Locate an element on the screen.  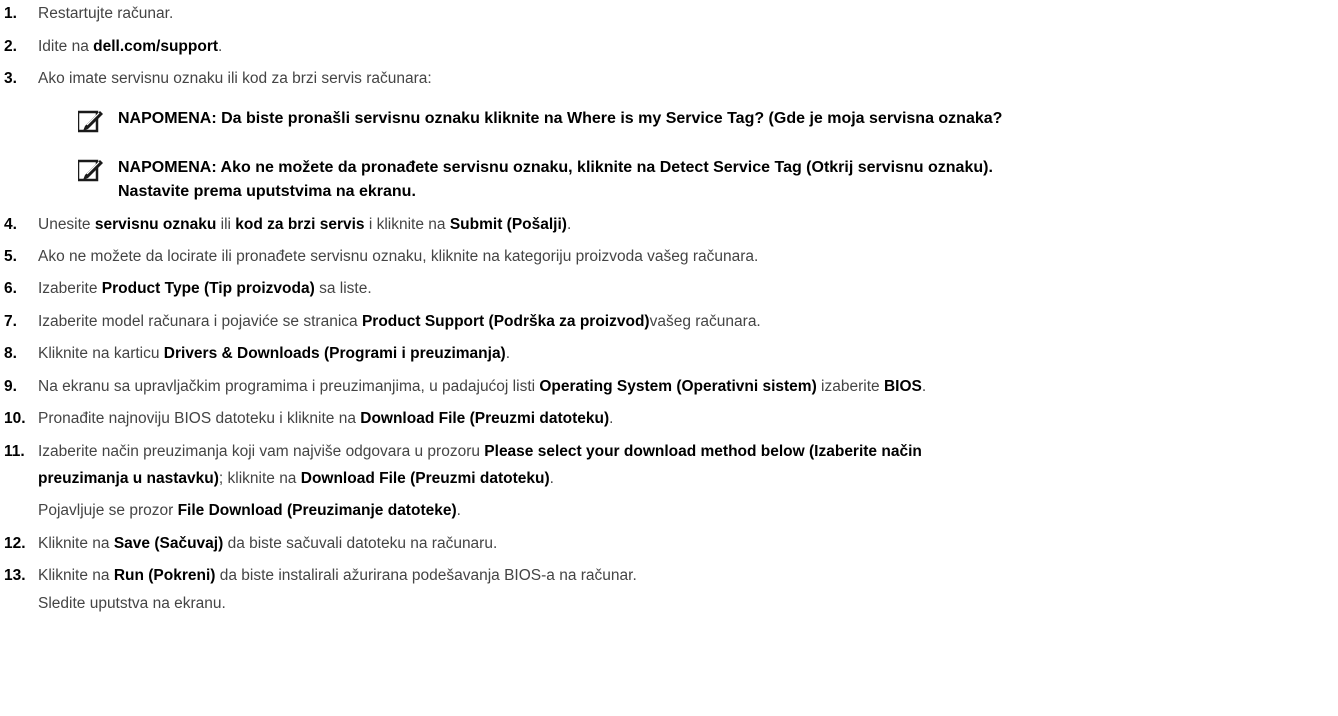
step-13-continuation: Sledite uputstva na ekranu. is located at coordinates (132, 603).